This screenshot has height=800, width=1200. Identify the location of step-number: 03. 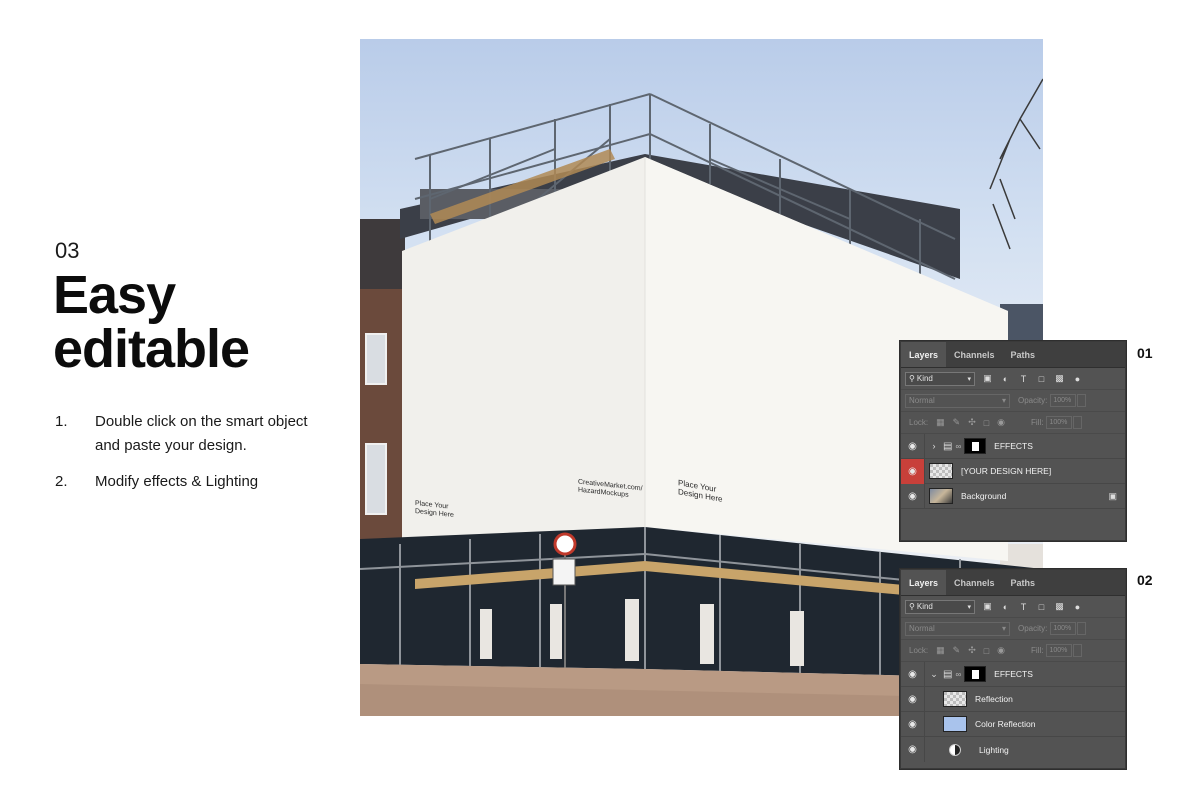
(67, 250).